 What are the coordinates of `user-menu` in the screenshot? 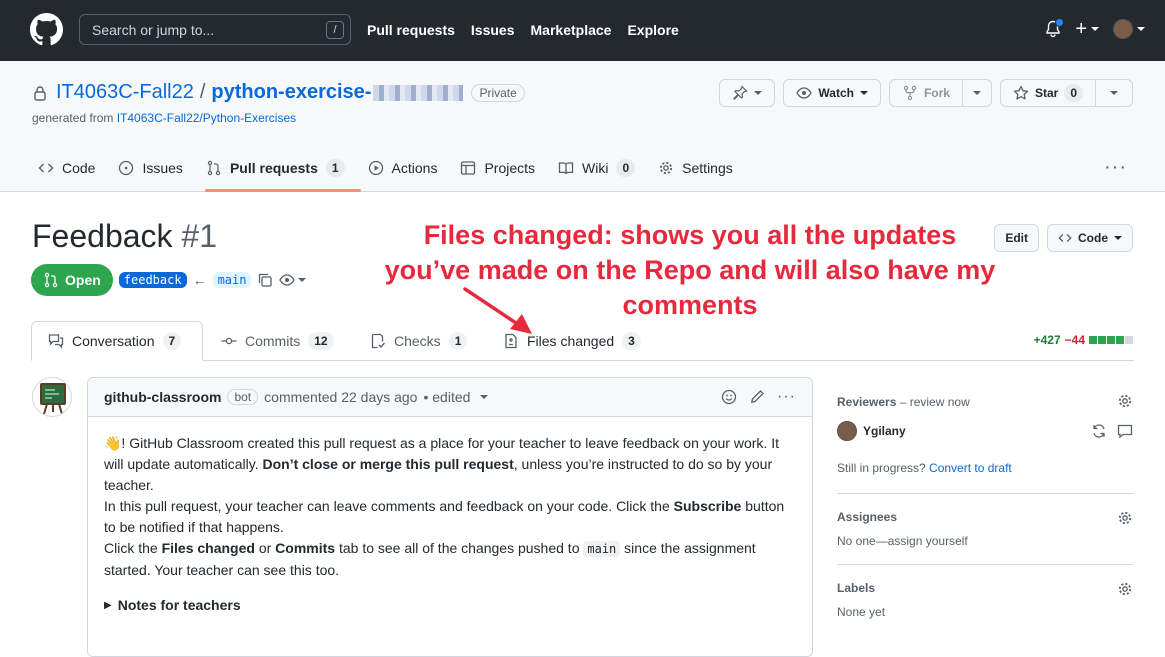 It's located at (1129, 29).